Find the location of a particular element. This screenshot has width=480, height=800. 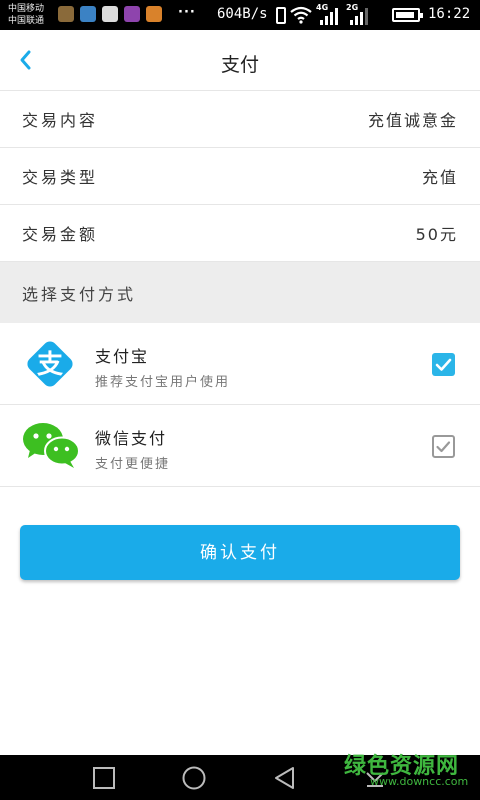

network-speed: 604B/s is located at coordinates (242, 14).